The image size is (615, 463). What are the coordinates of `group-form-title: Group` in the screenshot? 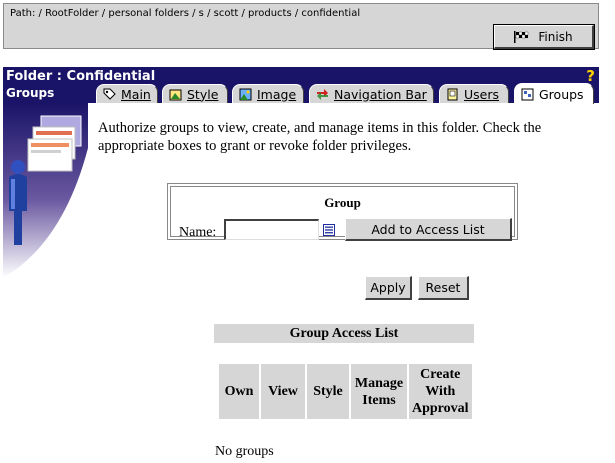 It's located at (342, 202).